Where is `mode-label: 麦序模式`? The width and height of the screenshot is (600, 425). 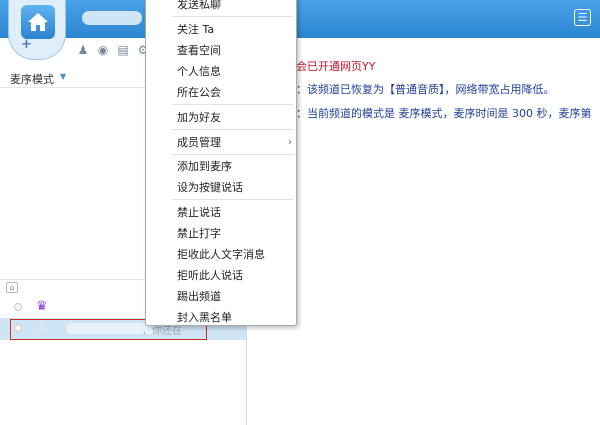 mode-label: 麦序模式 is located at coordinates (32, 79).